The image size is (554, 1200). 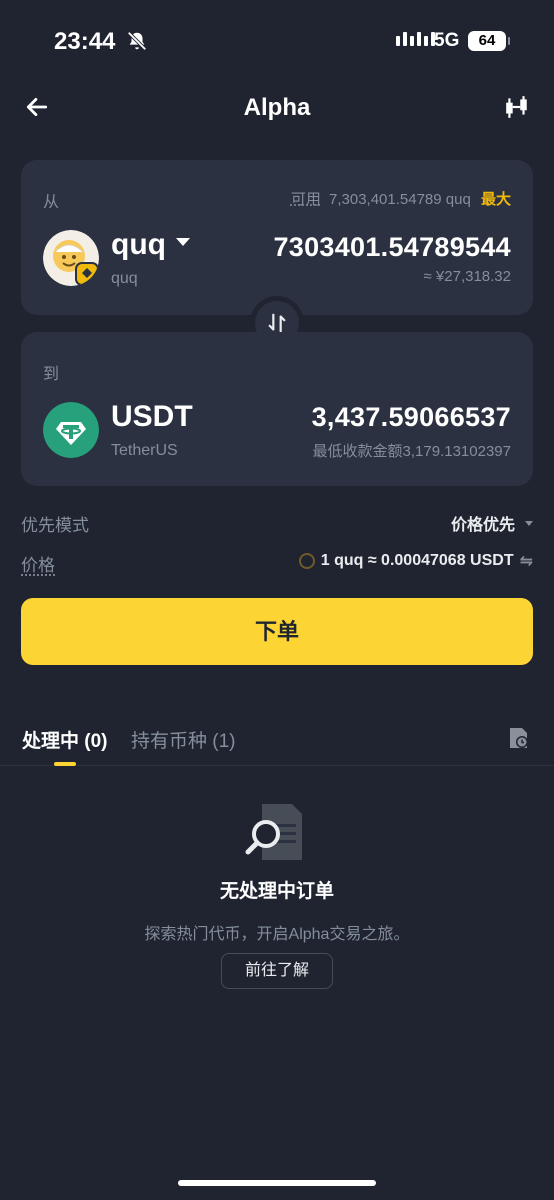 I want to click on top-nav: Alpha, so click(x=277, y=109).